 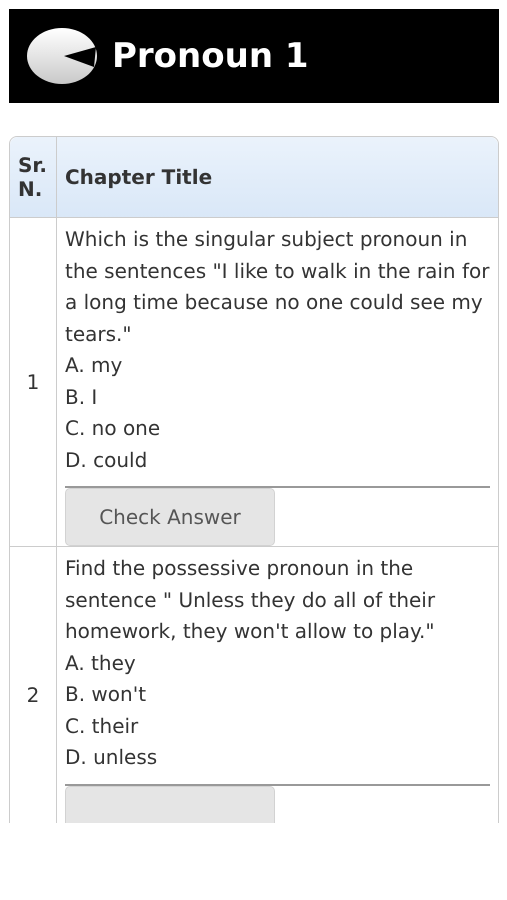 I want to click on page-title: Pronoun 1, so click(x=210, y=56).